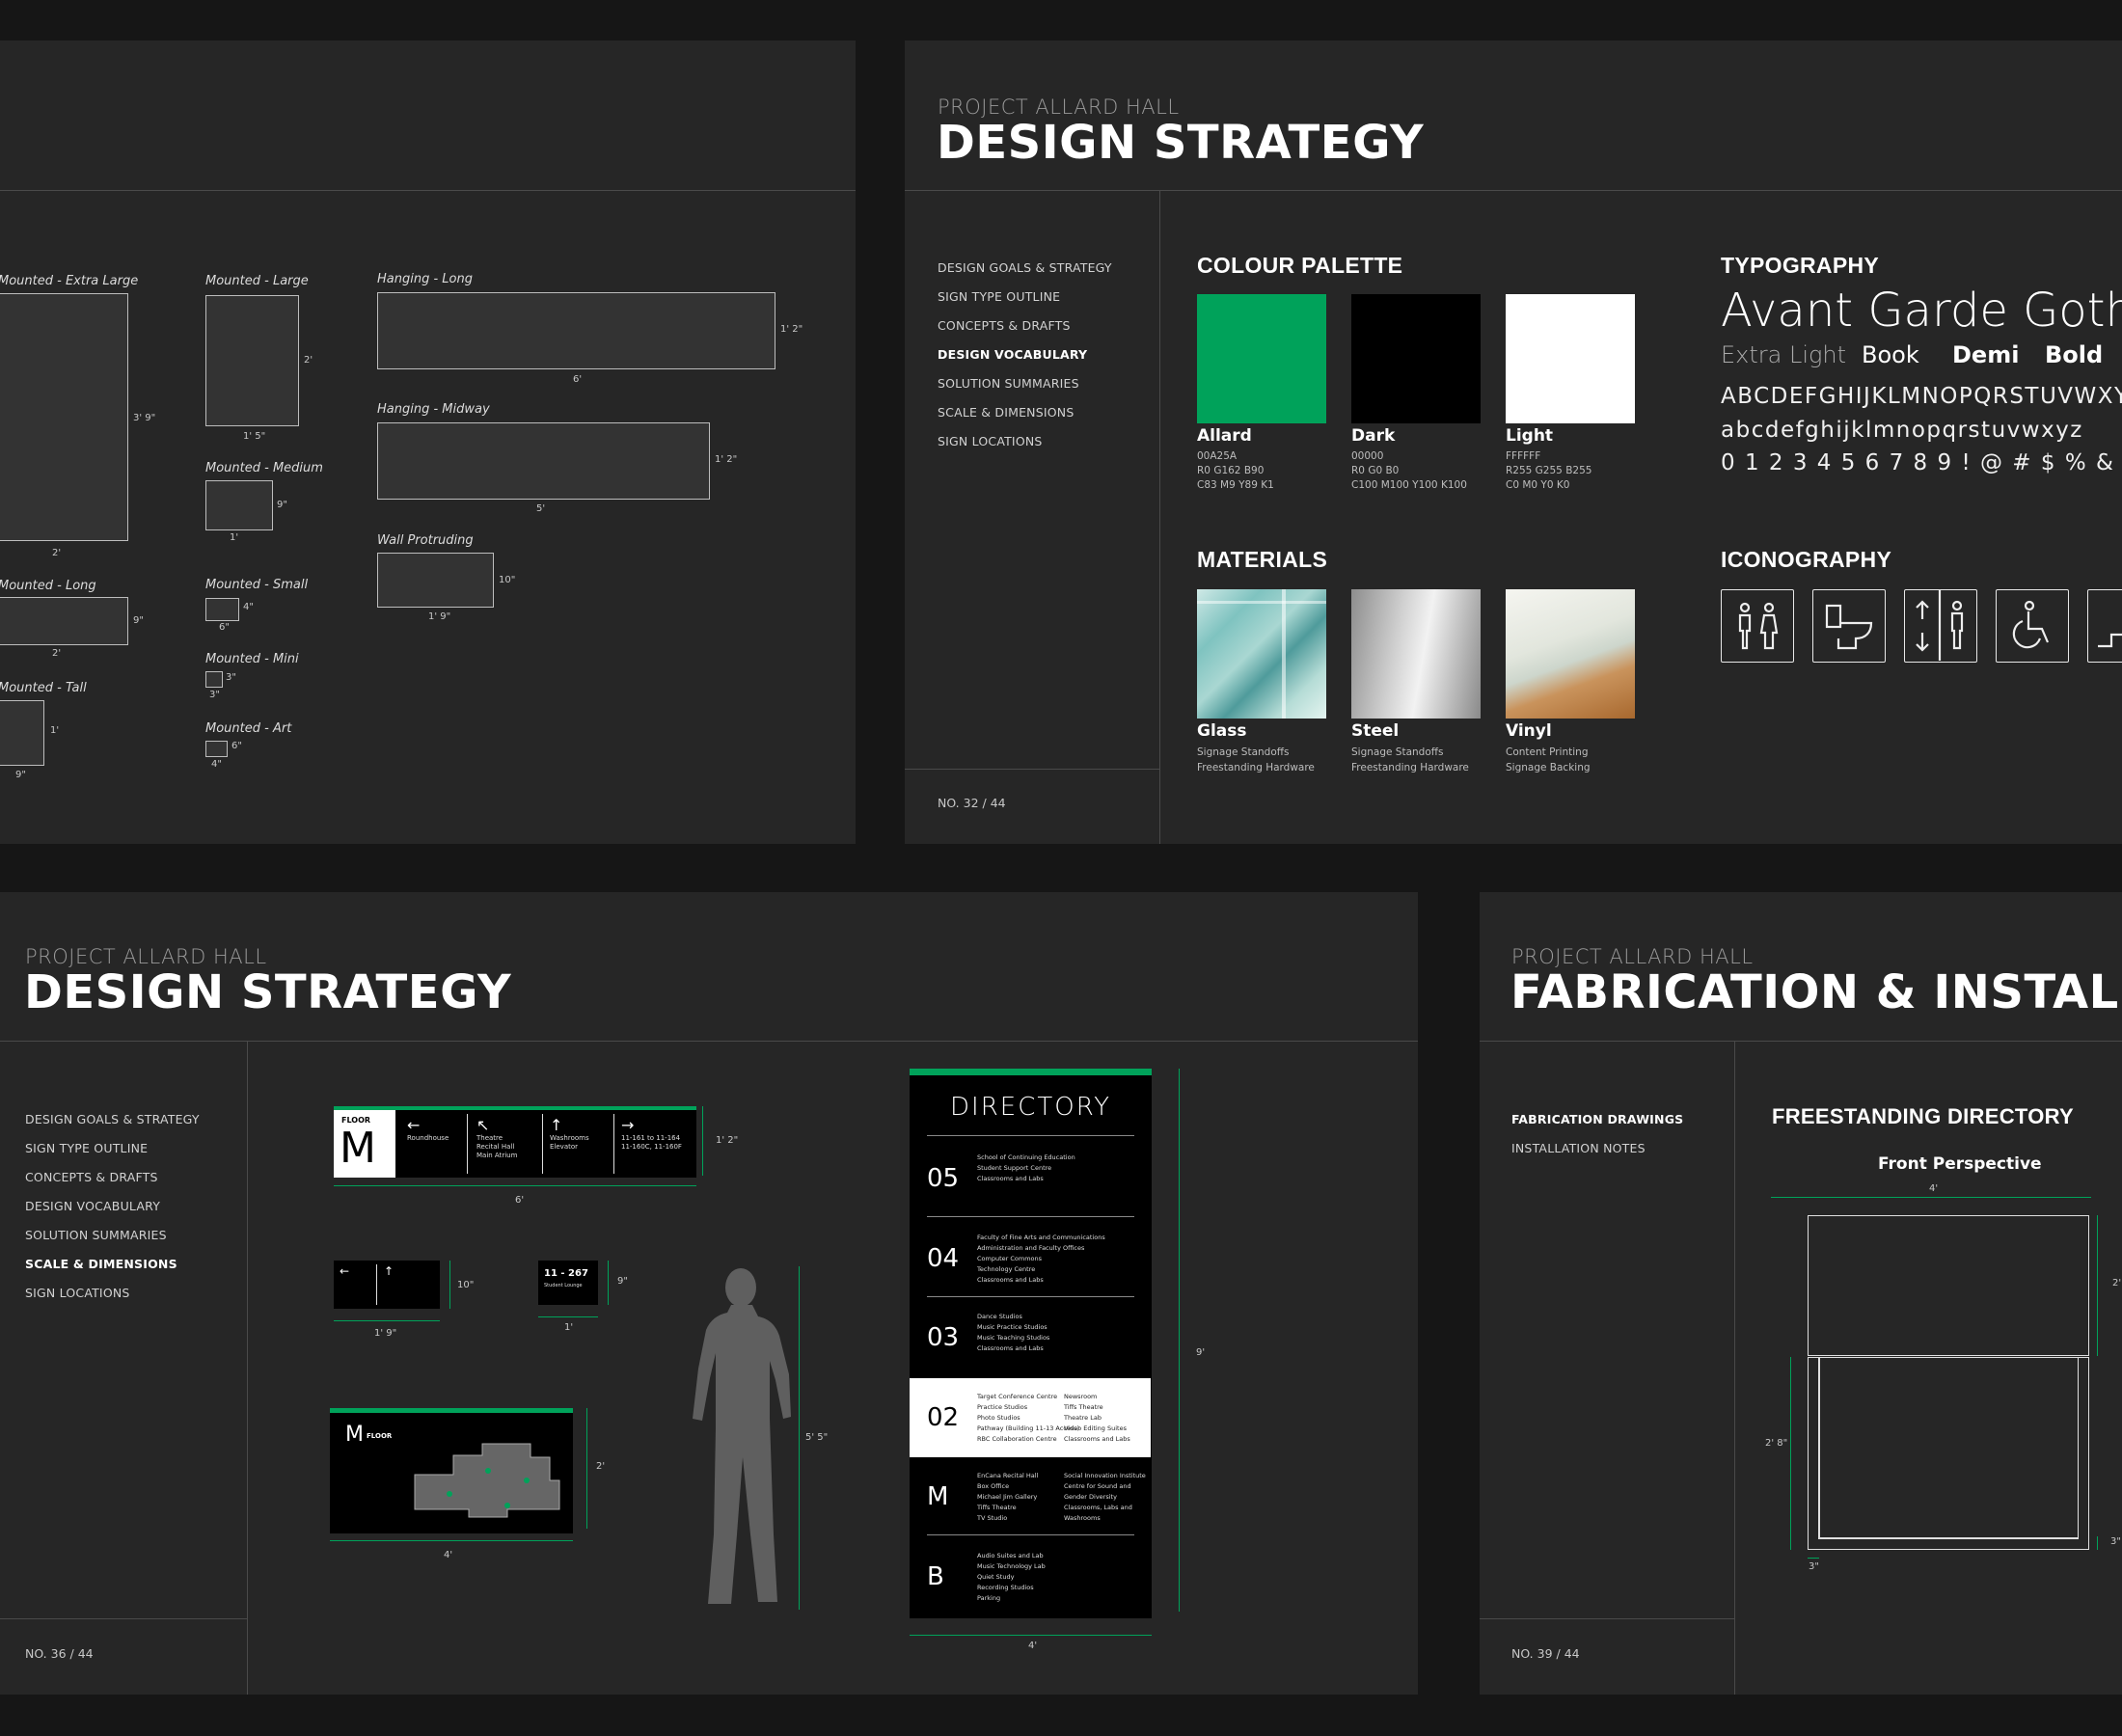 Image resolution: width=2122 pixels, height=1736 pixels. I want to click on page-number: NO. 36 / 44, so click(60, 1654).